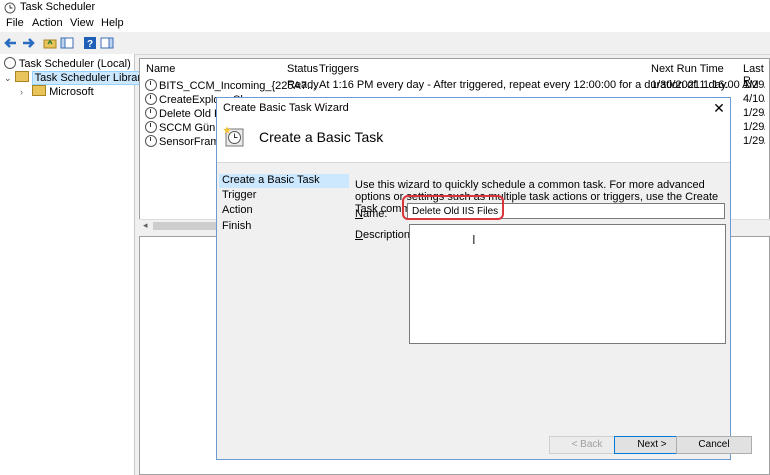  I want to click on menu-help: Help, so click(112, 23).